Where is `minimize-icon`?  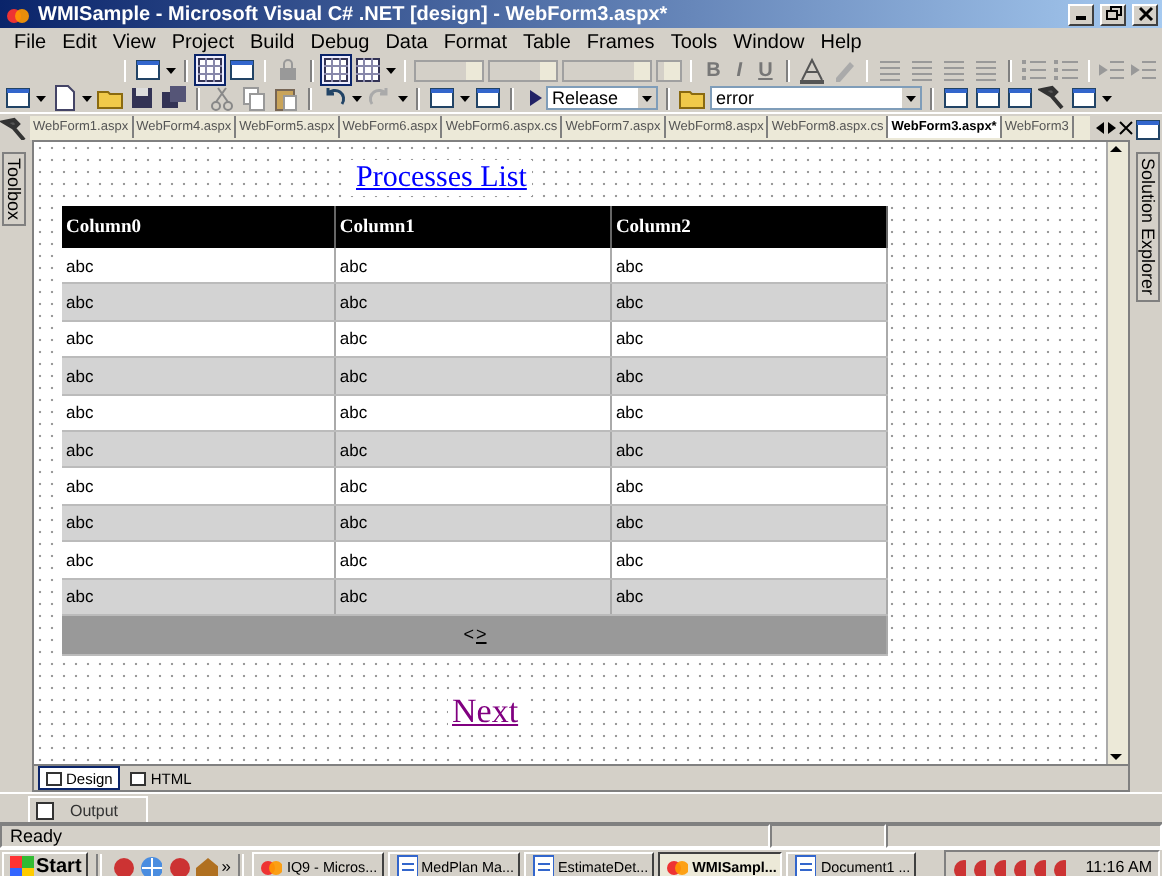
minimize-icon is located at coordinates (1080, 18).